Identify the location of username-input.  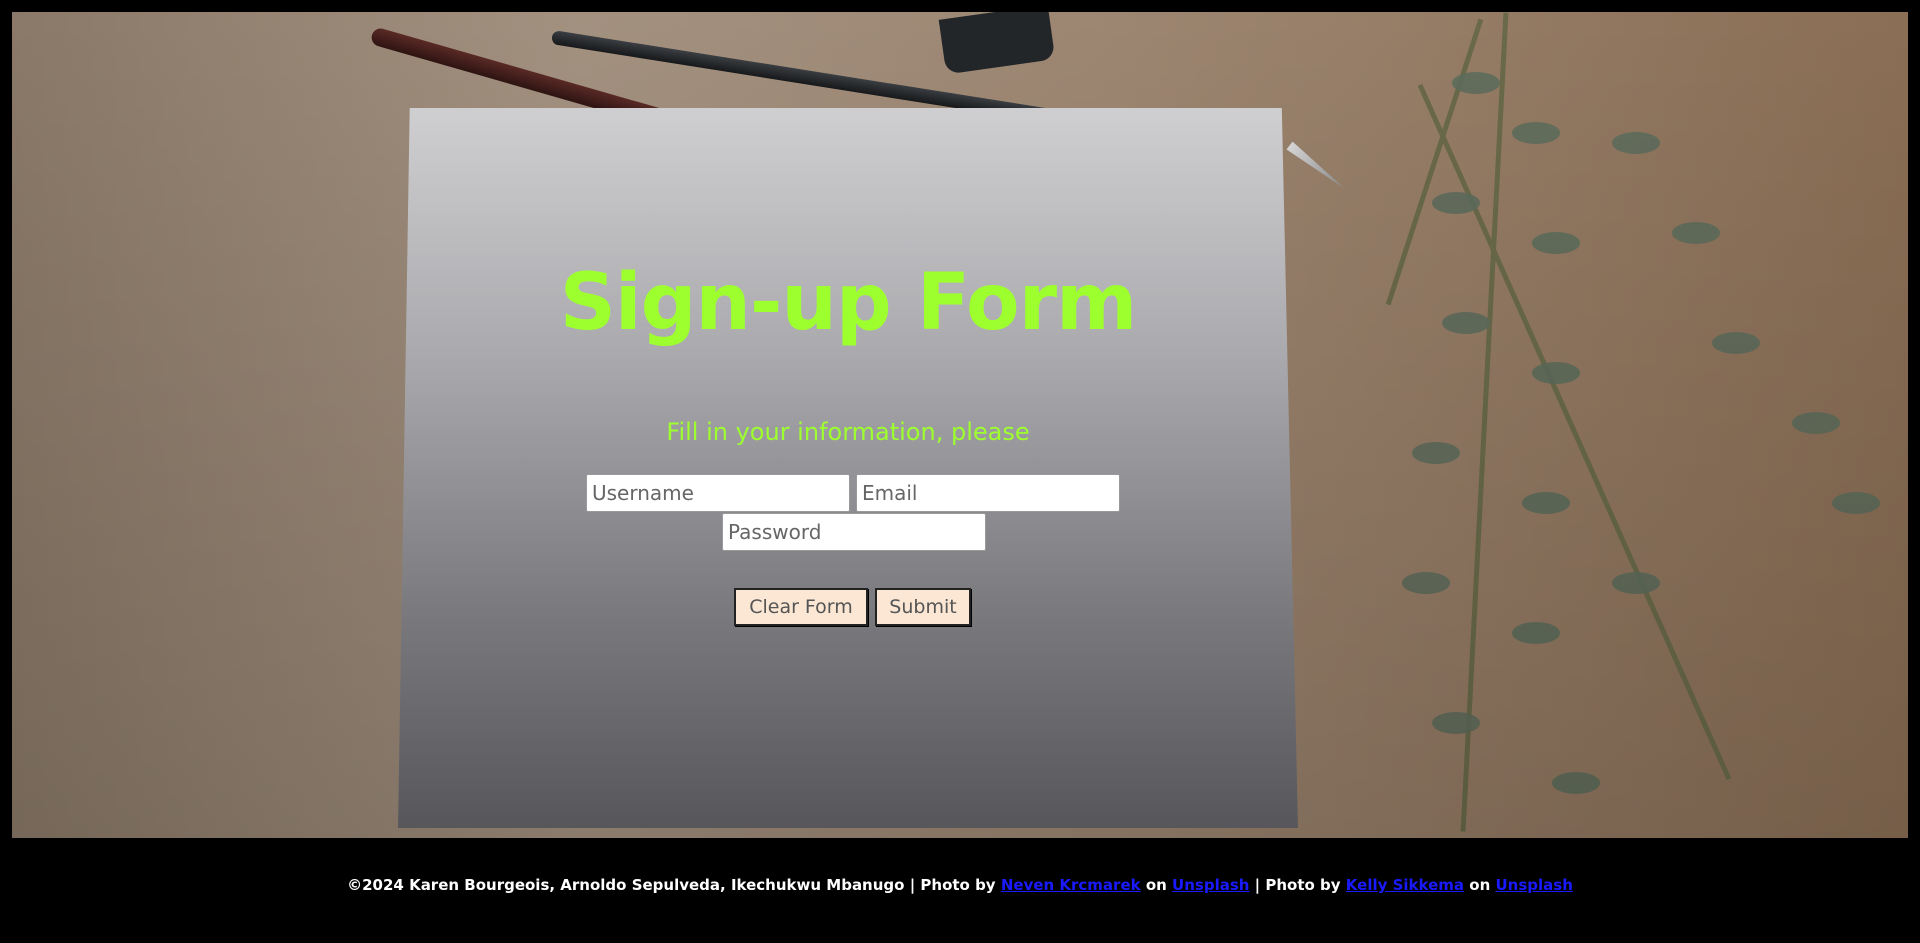
(718, 493).